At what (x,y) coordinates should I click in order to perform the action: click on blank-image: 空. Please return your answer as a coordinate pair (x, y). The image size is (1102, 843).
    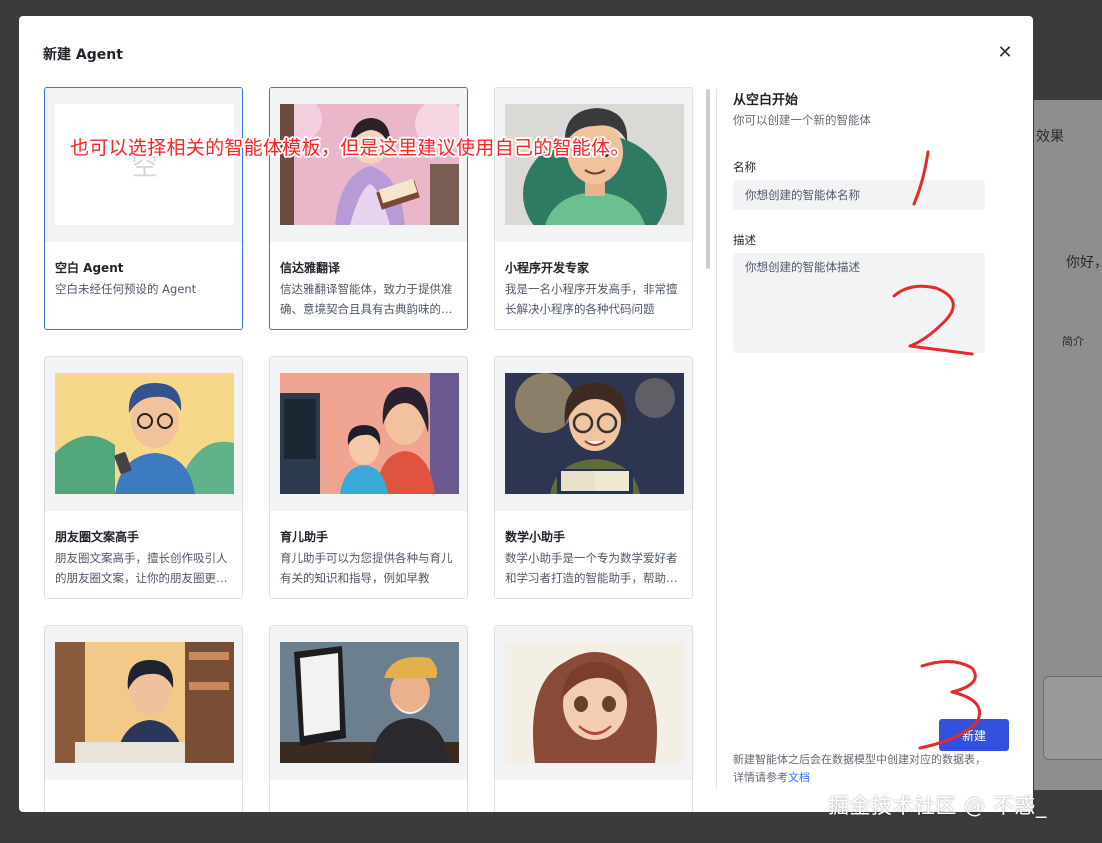
    Looking at the image, I should click on (144, 164).